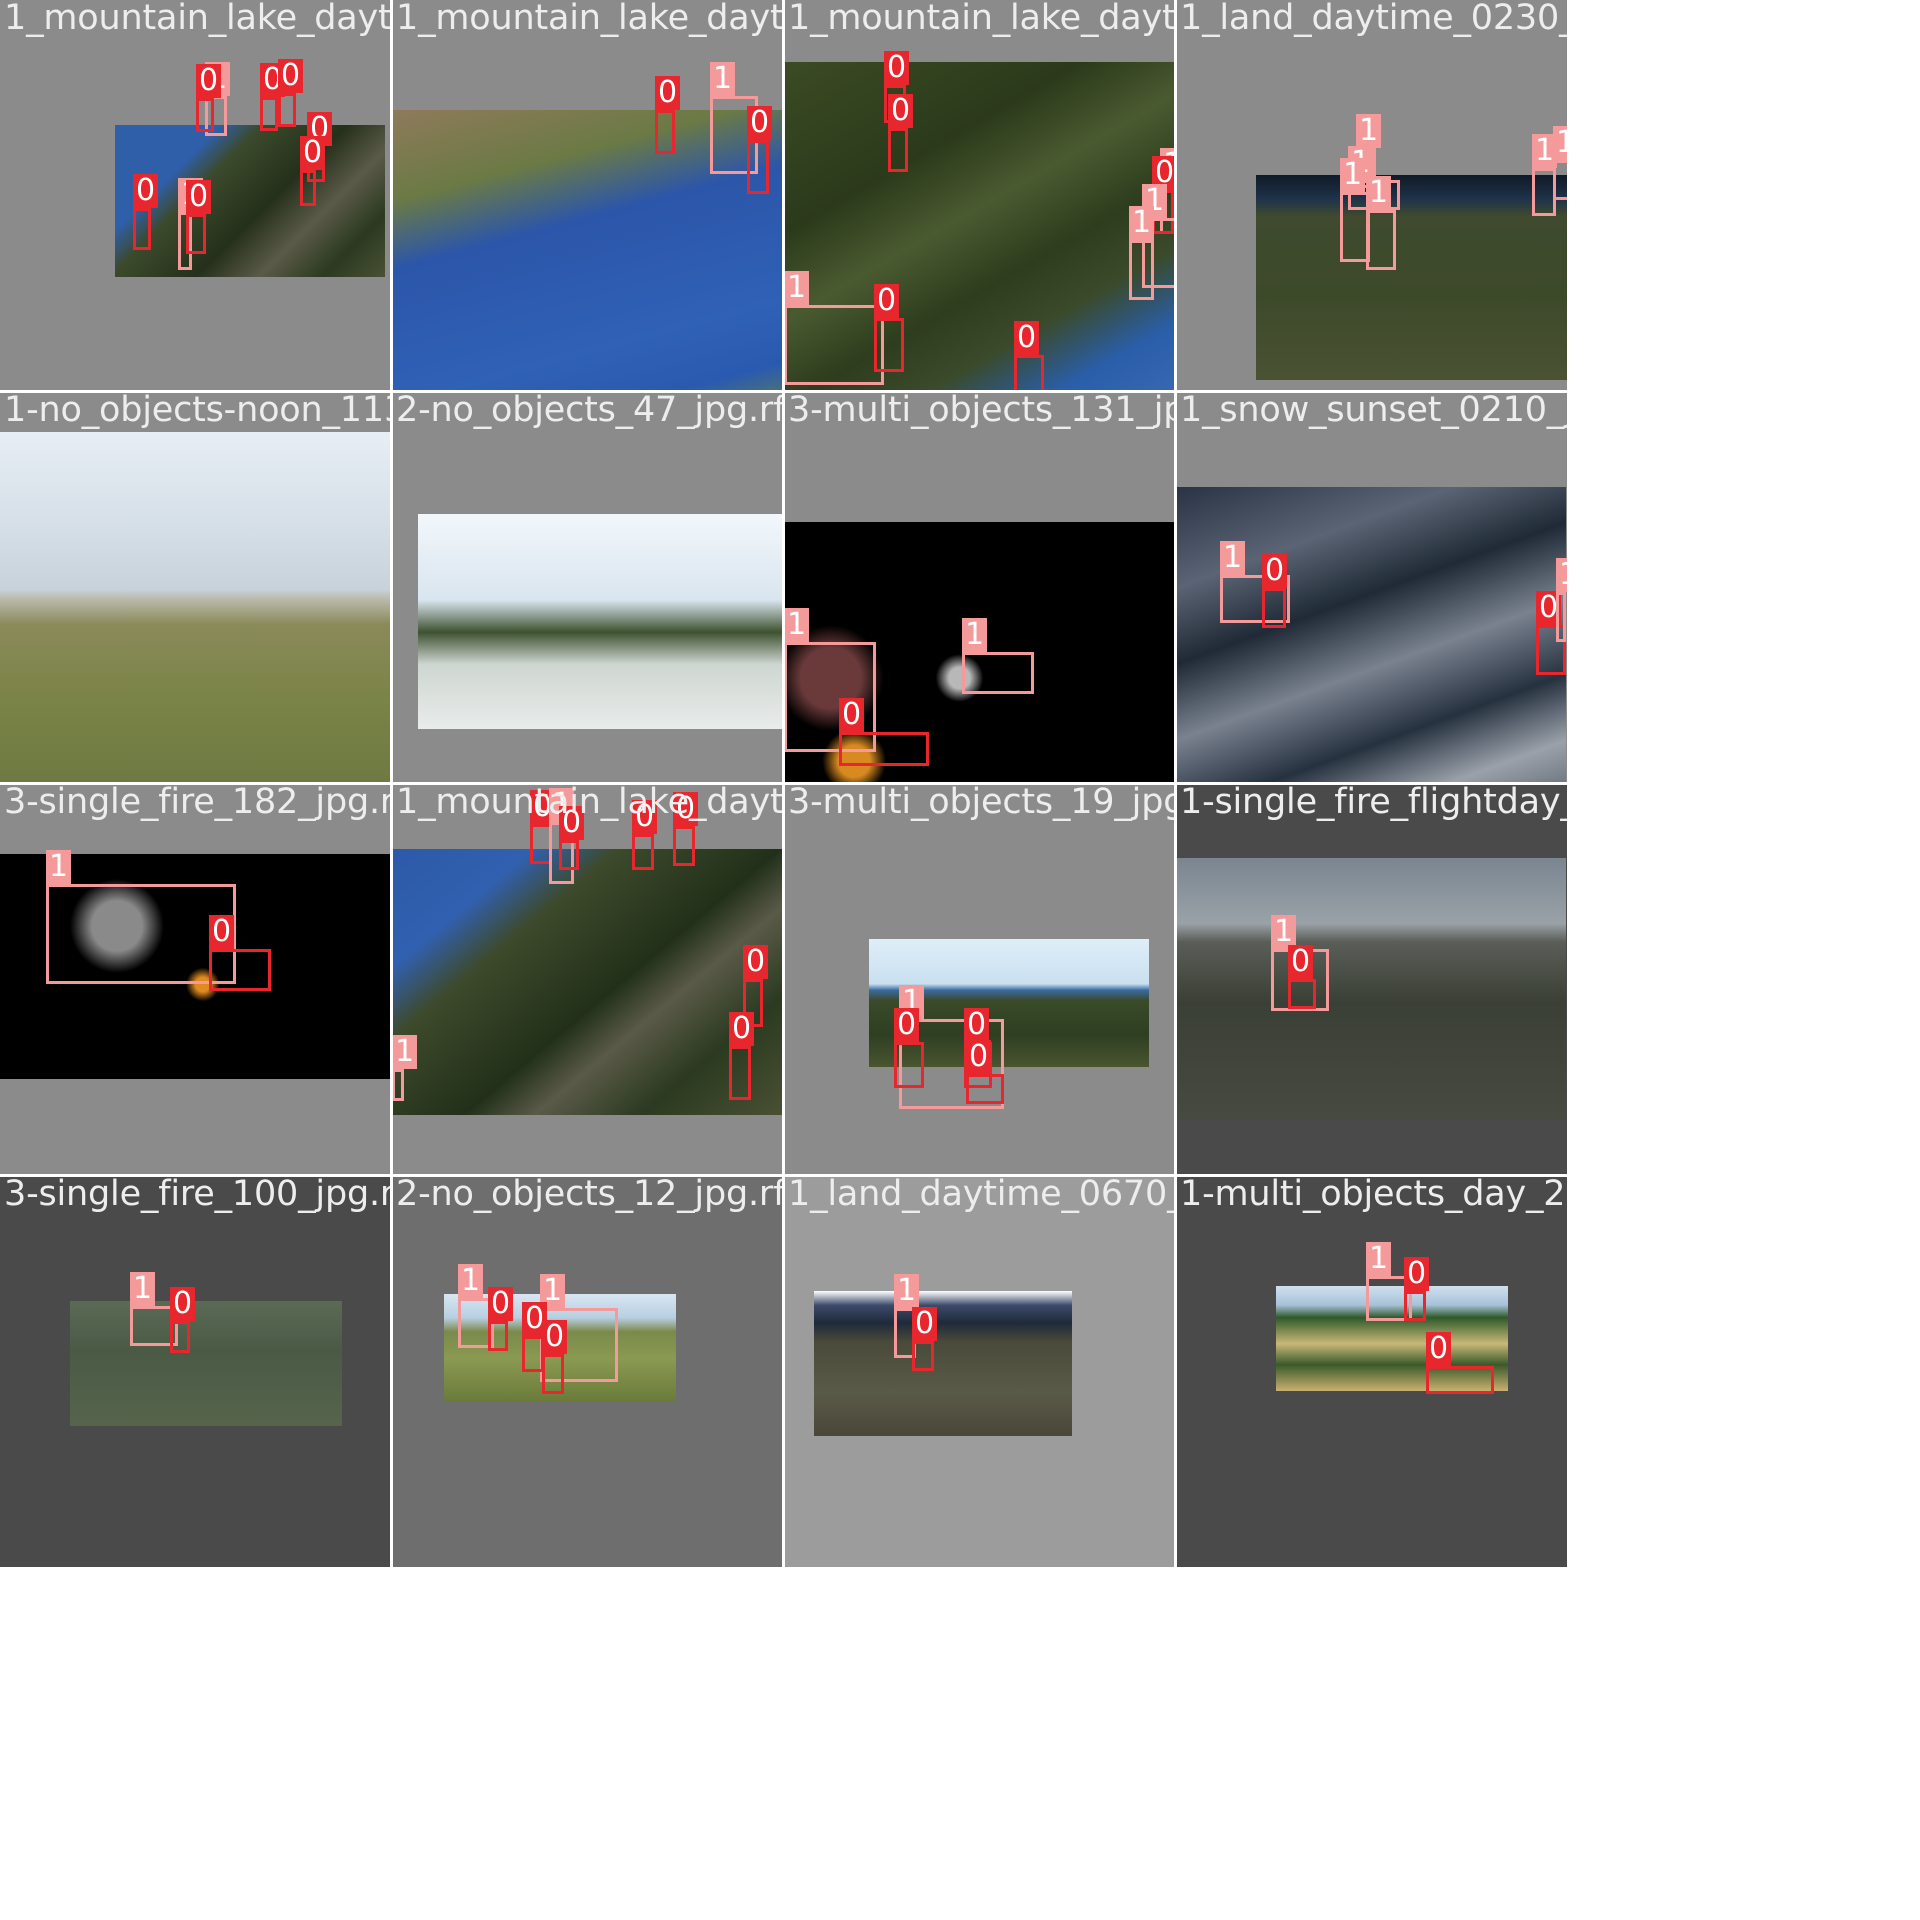 The image size is (1920, 1920). Describe the element at coordinates (981, 19) in the screenshot. I see `tile-filename: 1_mountain_lake_daytime_0590_jpg.rf.99e` at that location.